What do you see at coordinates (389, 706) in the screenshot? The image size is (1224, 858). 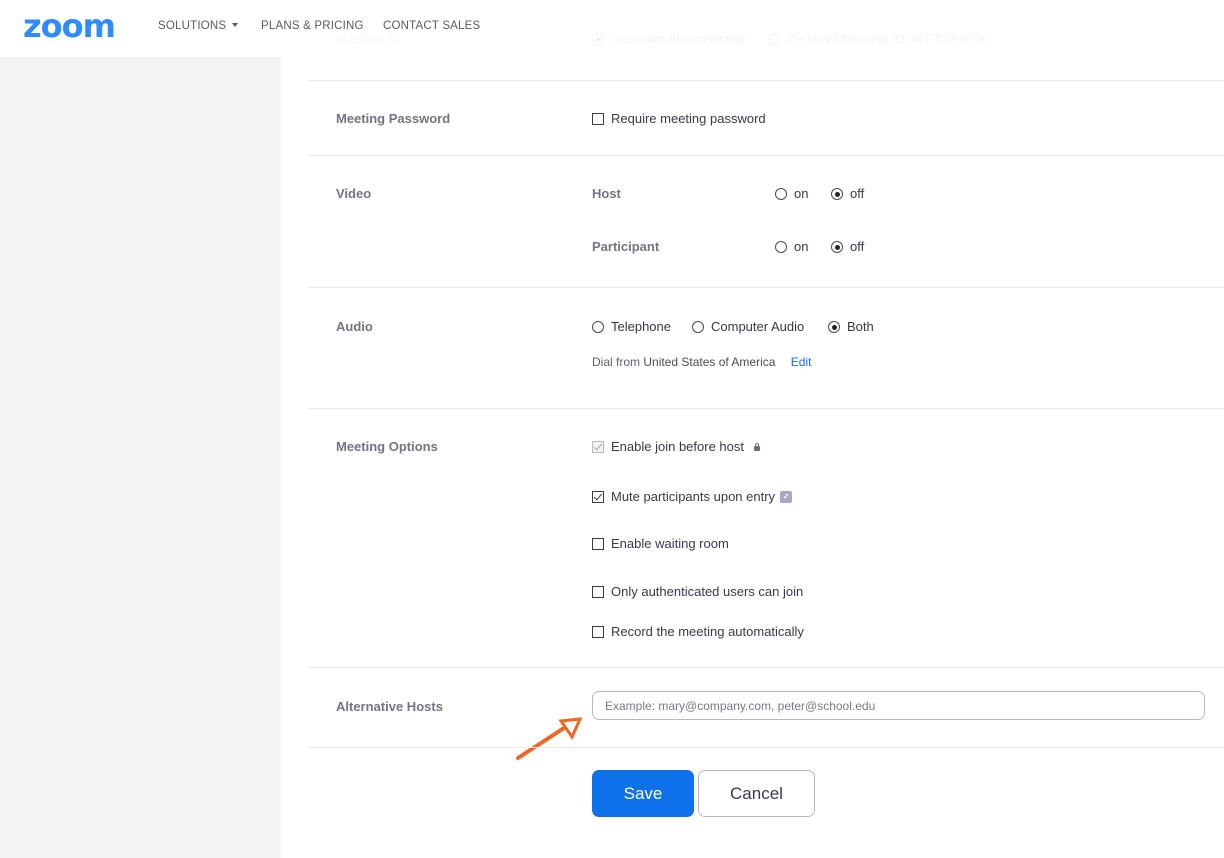 I see `alternative-hosts-label: Alternative Hosts` at bounding box center [389, 706].